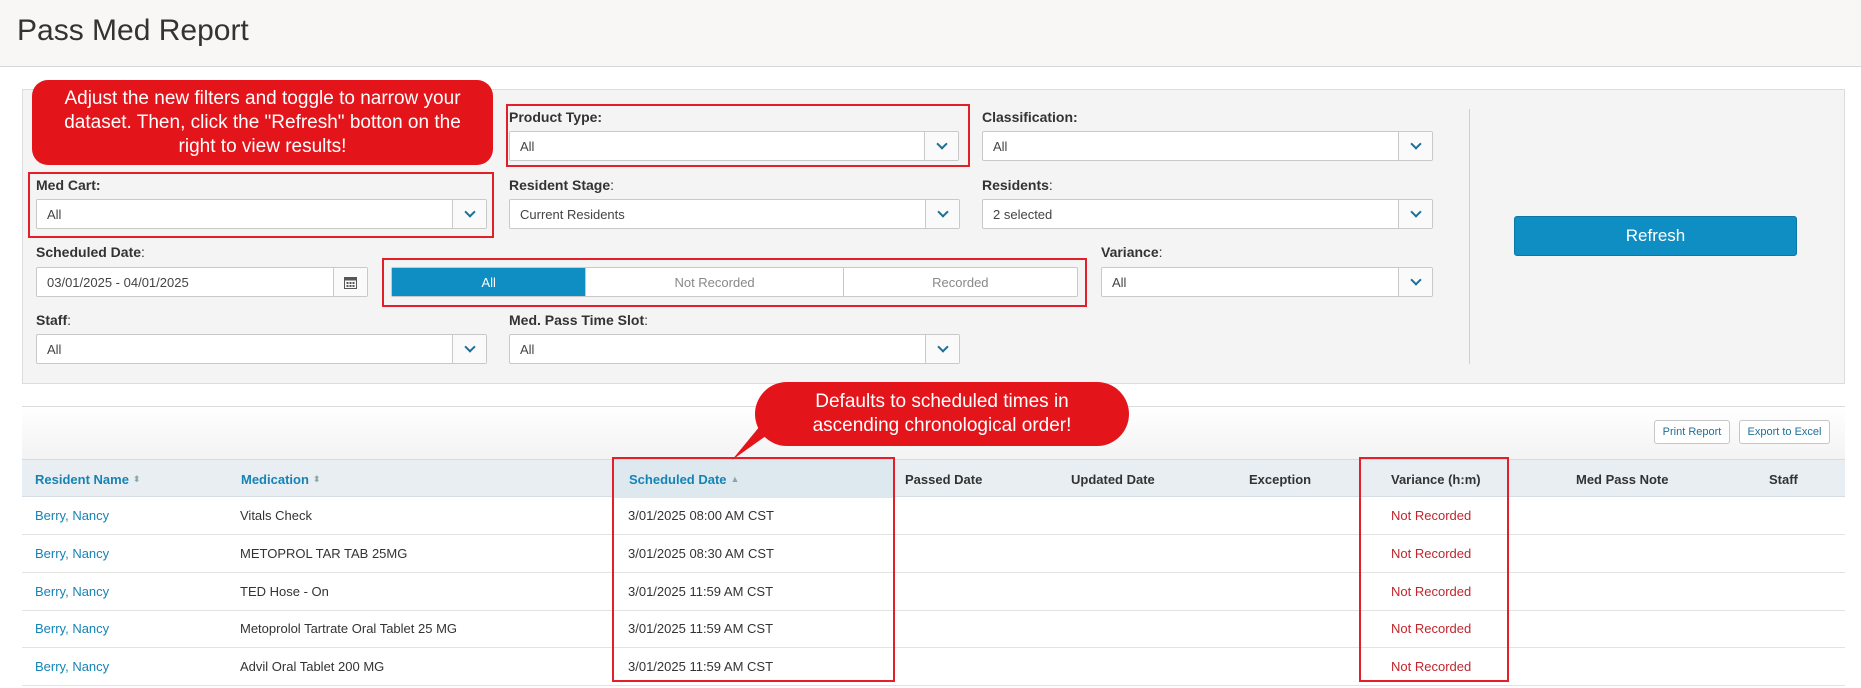  I want to click on scheduled-cell: 3/01/2025 08:30 AM CST, so click(701, 553).